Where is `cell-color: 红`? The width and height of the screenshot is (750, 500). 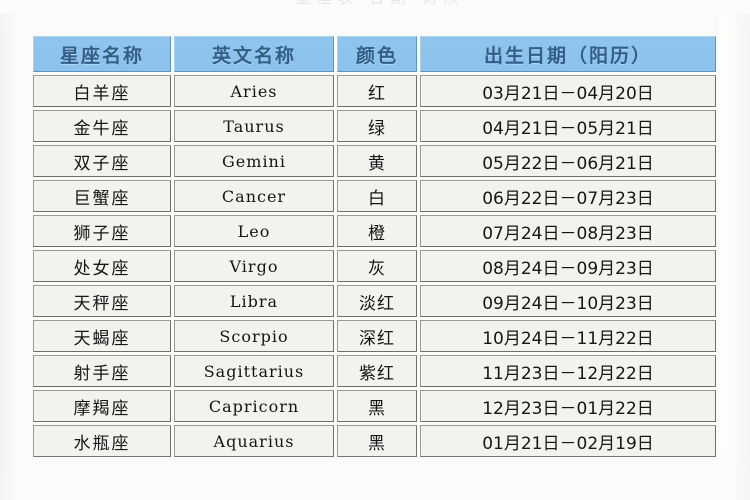 cell-color: 红 is located at coordinates (377, 91).